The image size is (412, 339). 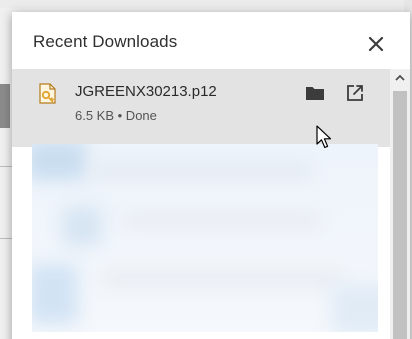 I want to click on close-button, so click(x=376, y=44).